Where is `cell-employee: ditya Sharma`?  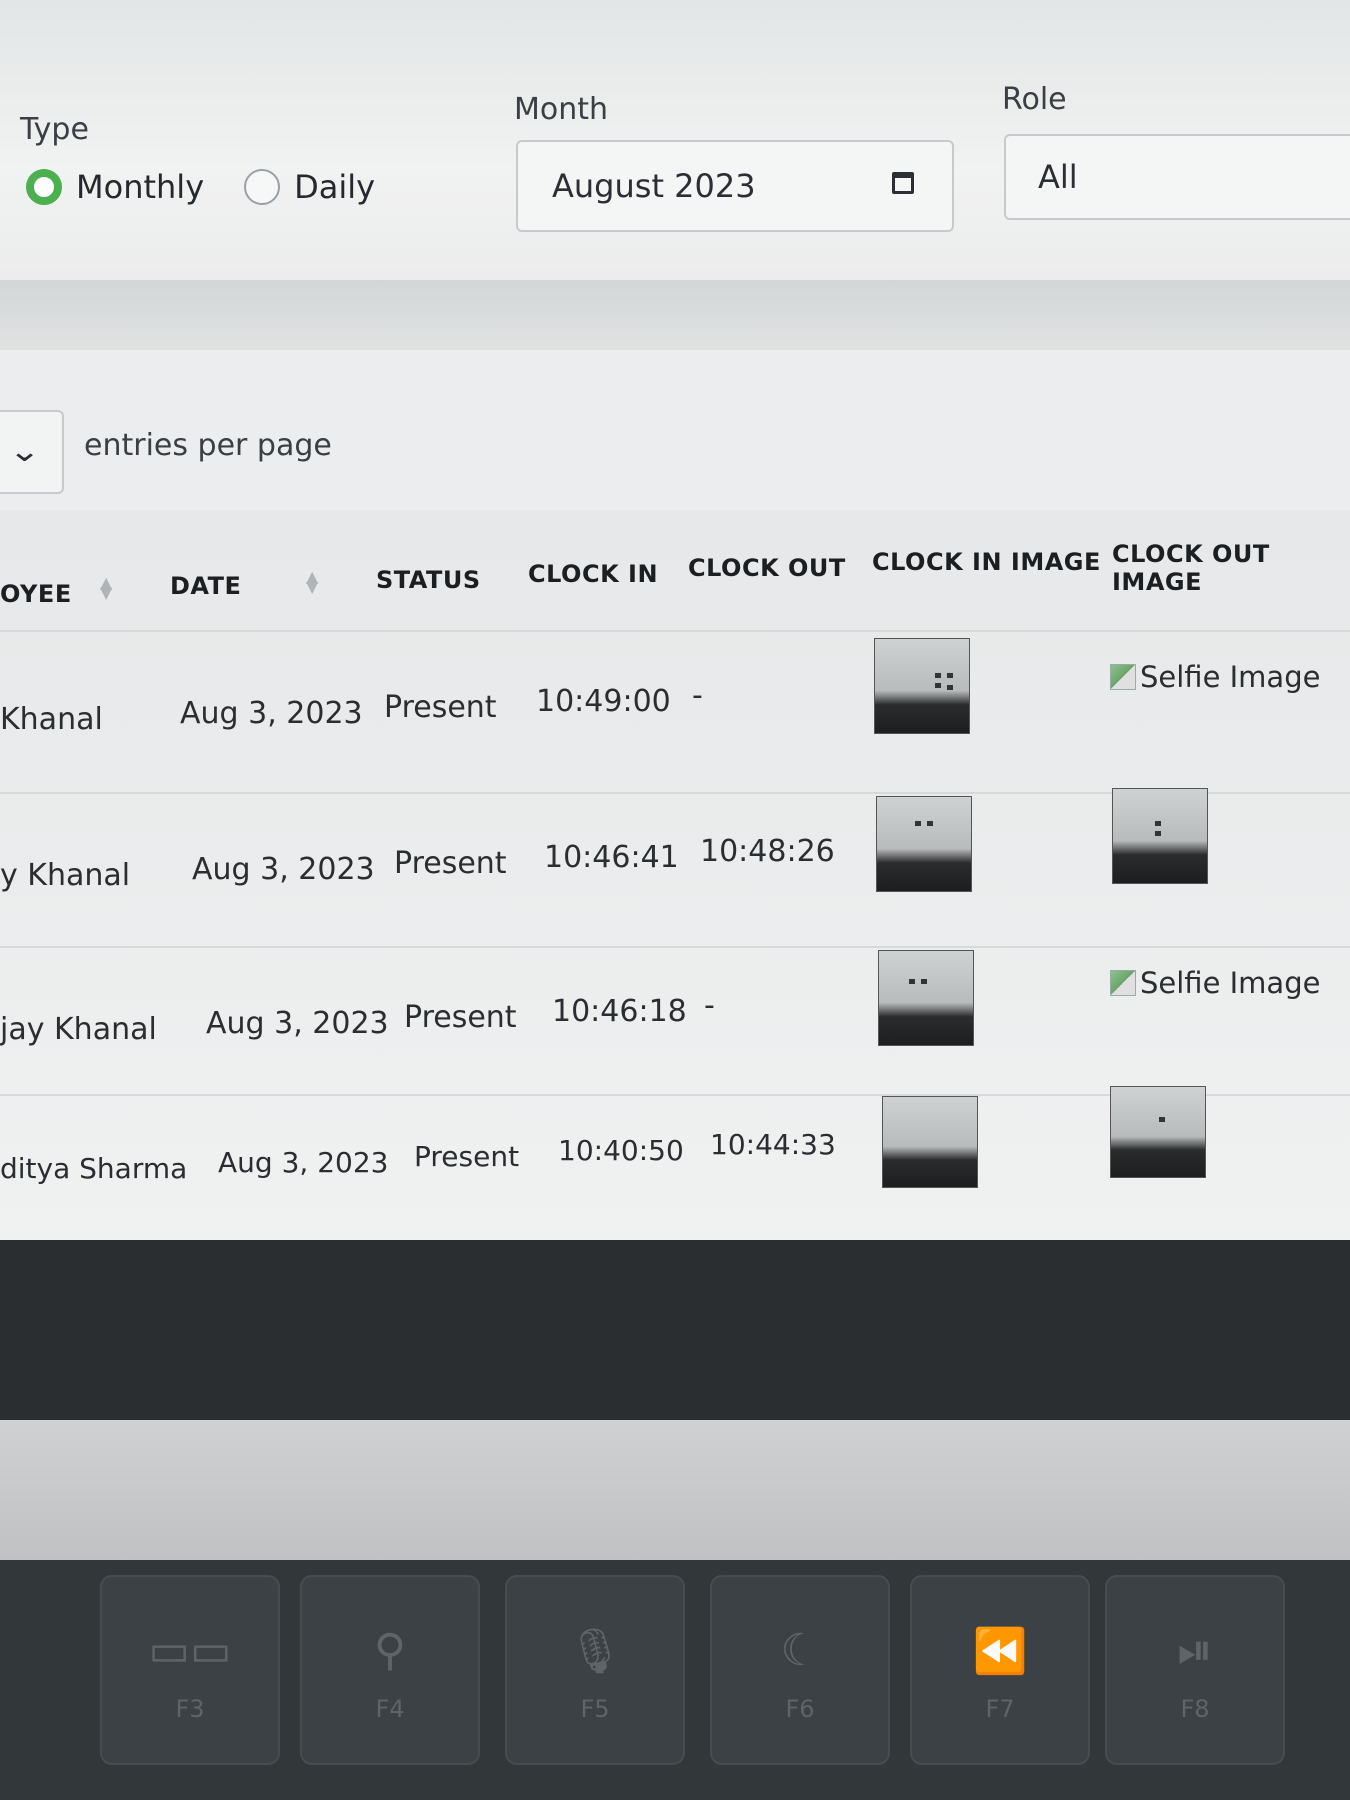
cell-employee: ditya Sharma is located at coordinates (94, 1168).